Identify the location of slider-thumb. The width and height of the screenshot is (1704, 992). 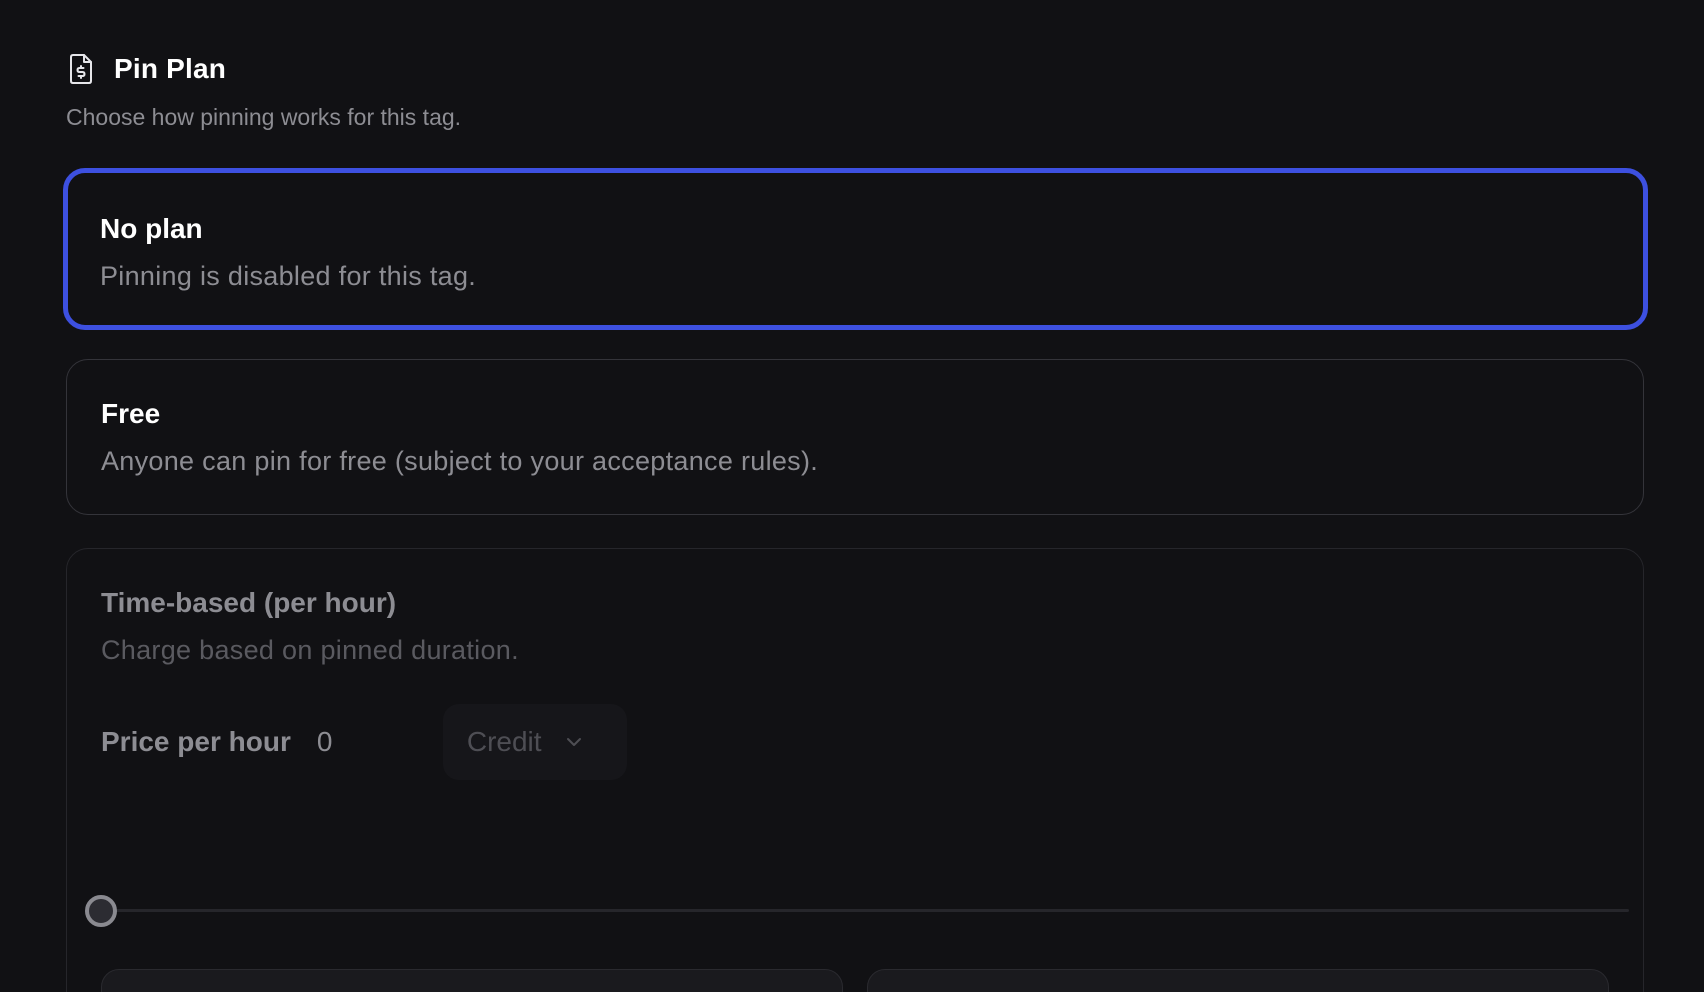
(101, 911).